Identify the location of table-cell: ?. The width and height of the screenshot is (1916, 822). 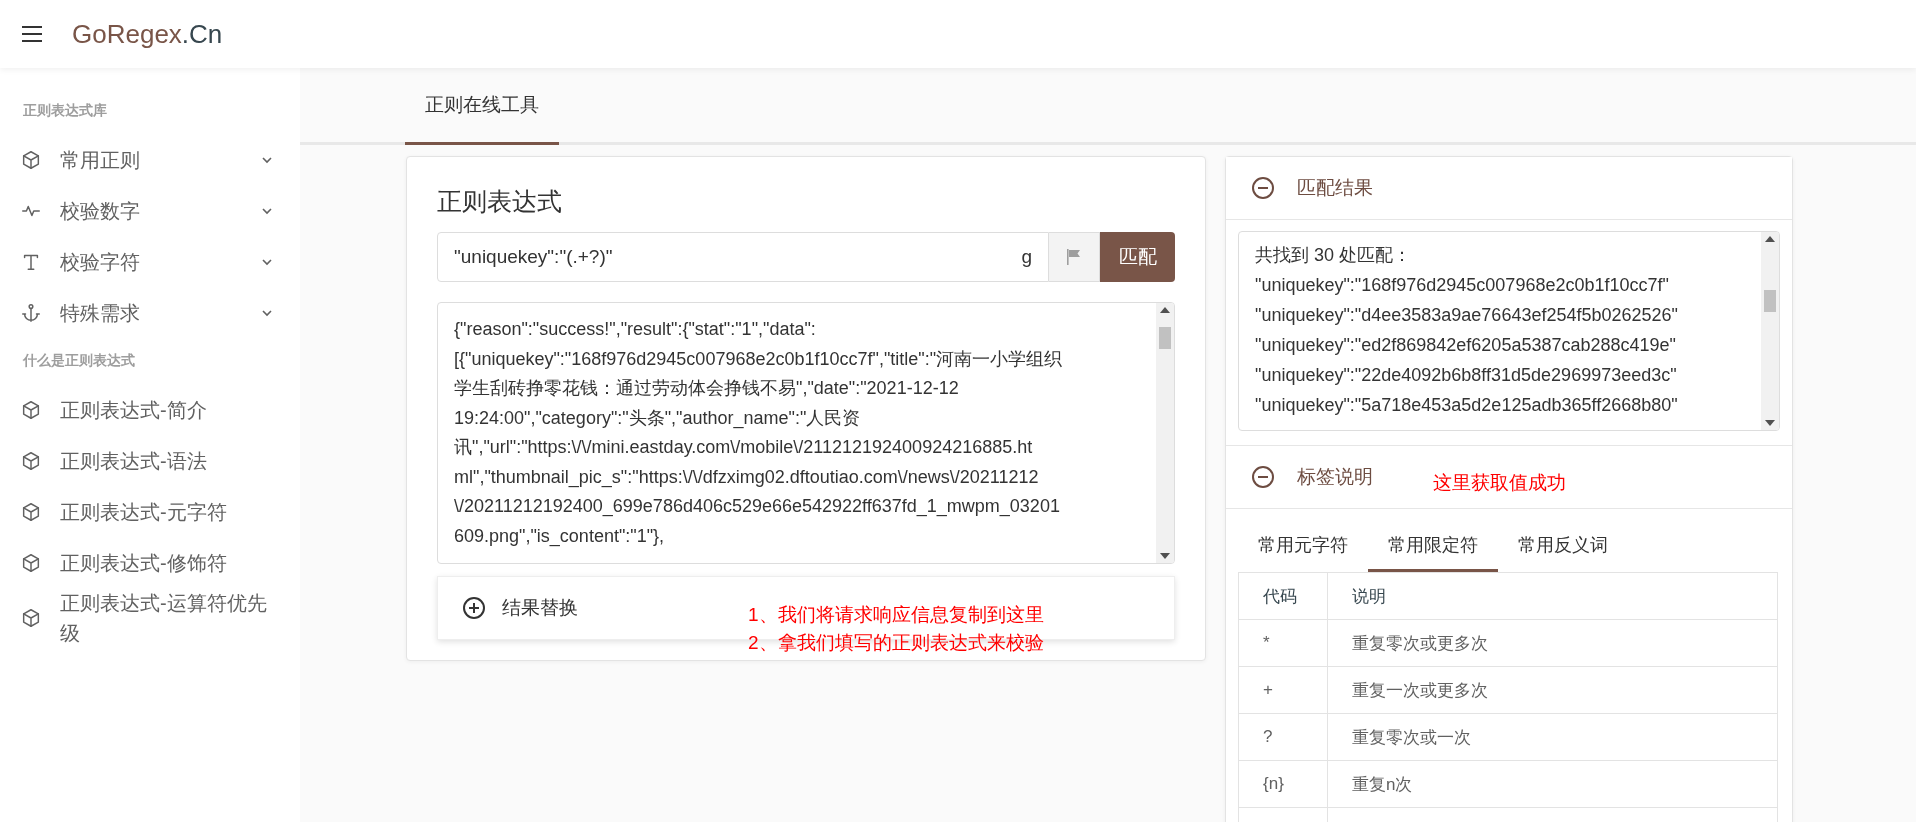
(1283, 737).